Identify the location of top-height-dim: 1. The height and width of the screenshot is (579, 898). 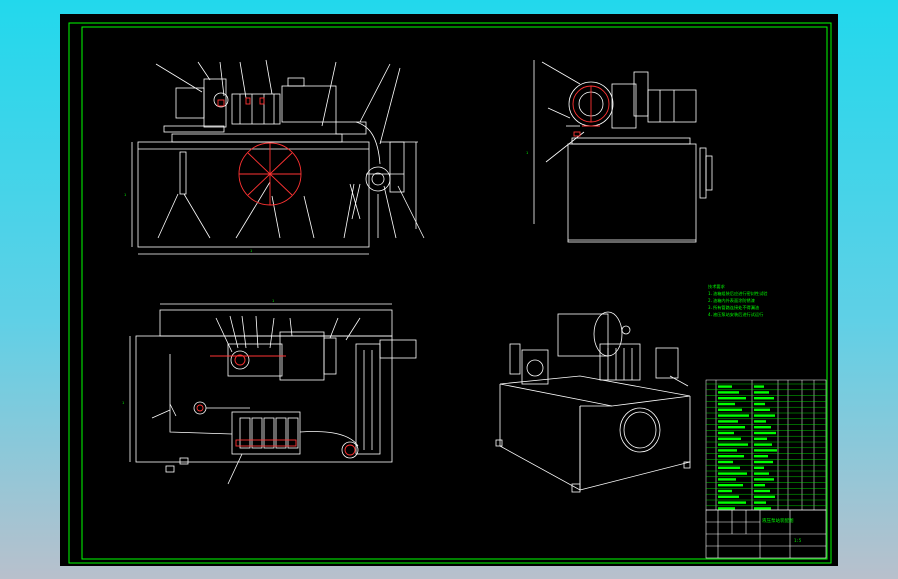
(123, 403).